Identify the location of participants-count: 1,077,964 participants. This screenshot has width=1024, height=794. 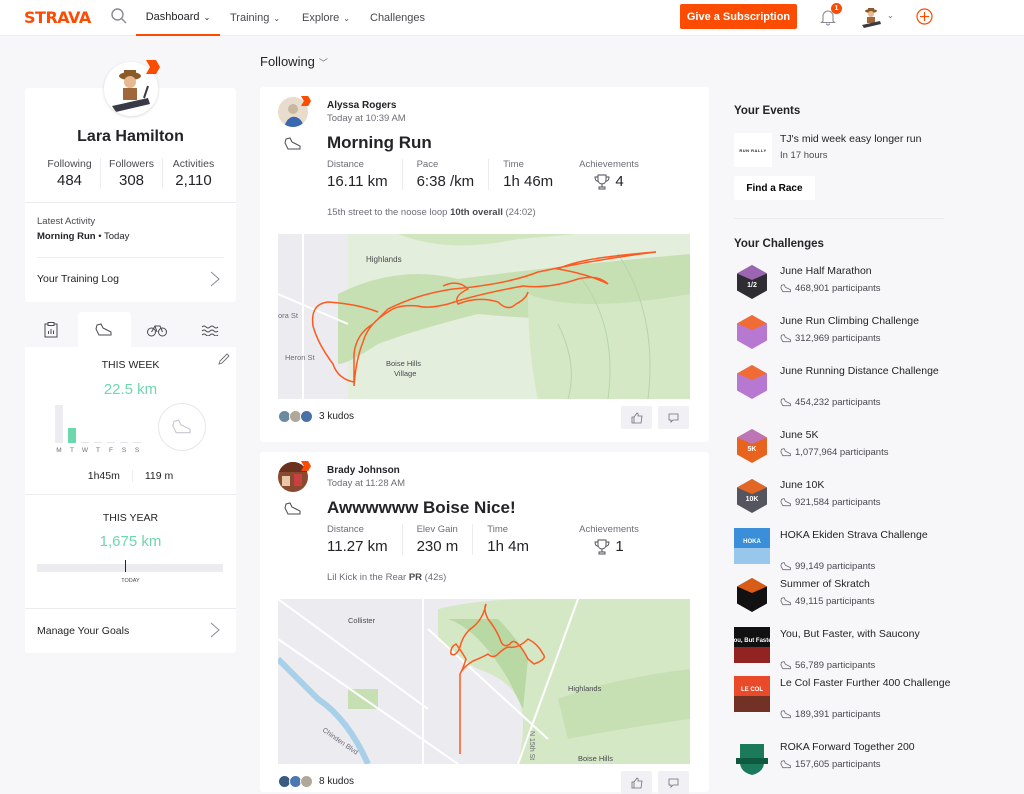
(842, 452).